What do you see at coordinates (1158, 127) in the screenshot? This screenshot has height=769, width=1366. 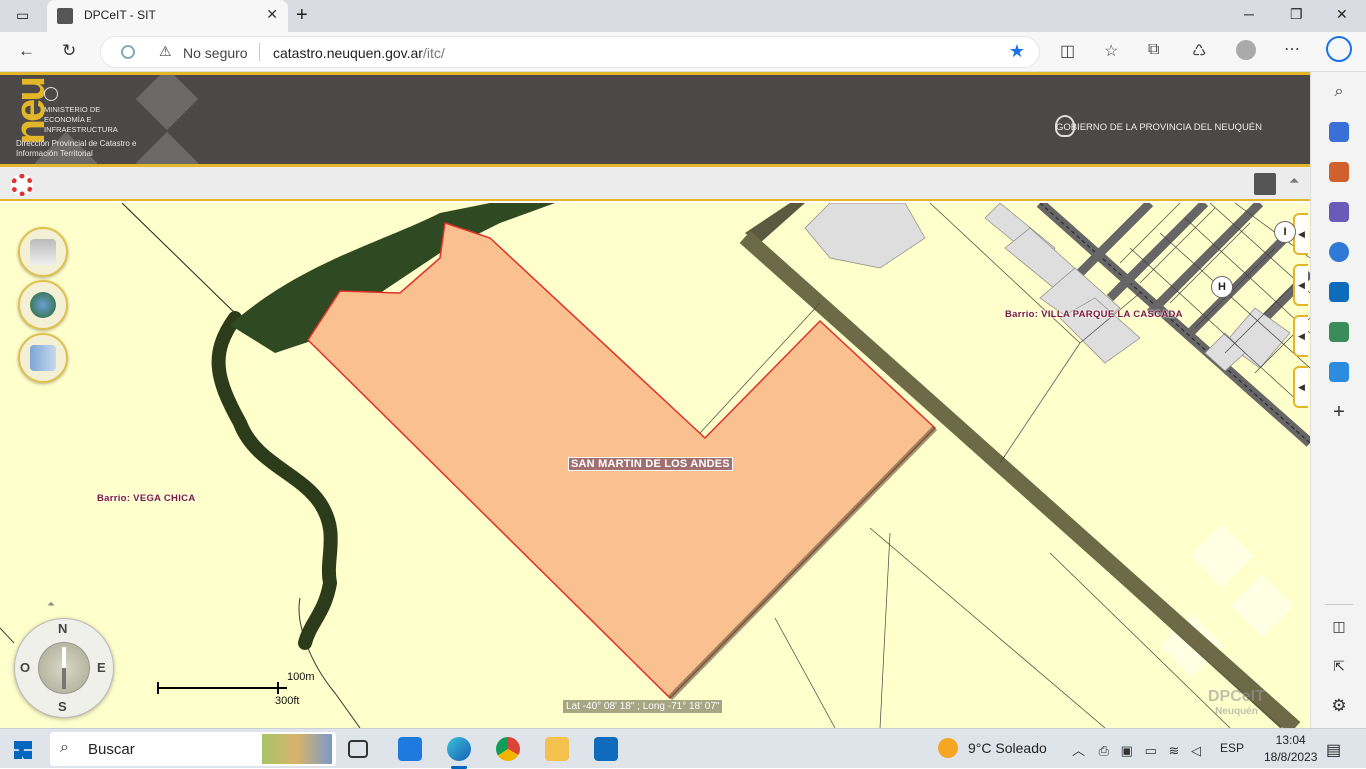 I see `government-name: GOBIERNO DE LA PROVINCIA DEL NEUQUÉN` at bounding box center [1158, 127].